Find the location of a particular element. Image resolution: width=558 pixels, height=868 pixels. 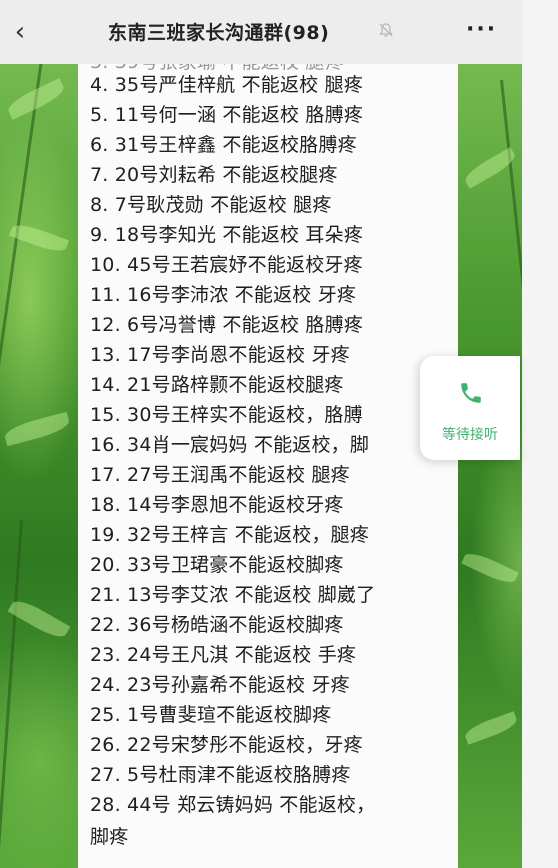

list-item: 10. 45号王若宸妤不能返校牙疼 is located at coordinates (226, 265).